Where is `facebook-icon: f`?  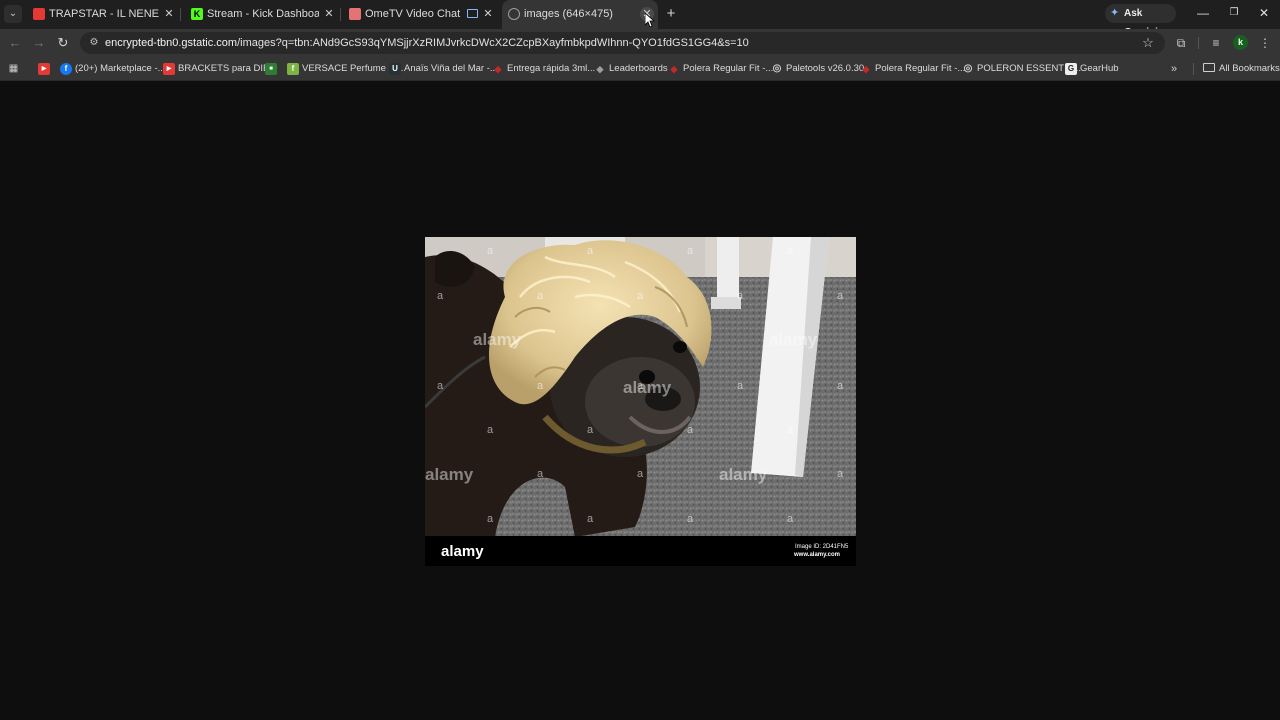
facebook-icon: f is located at coordinates (66, 69).